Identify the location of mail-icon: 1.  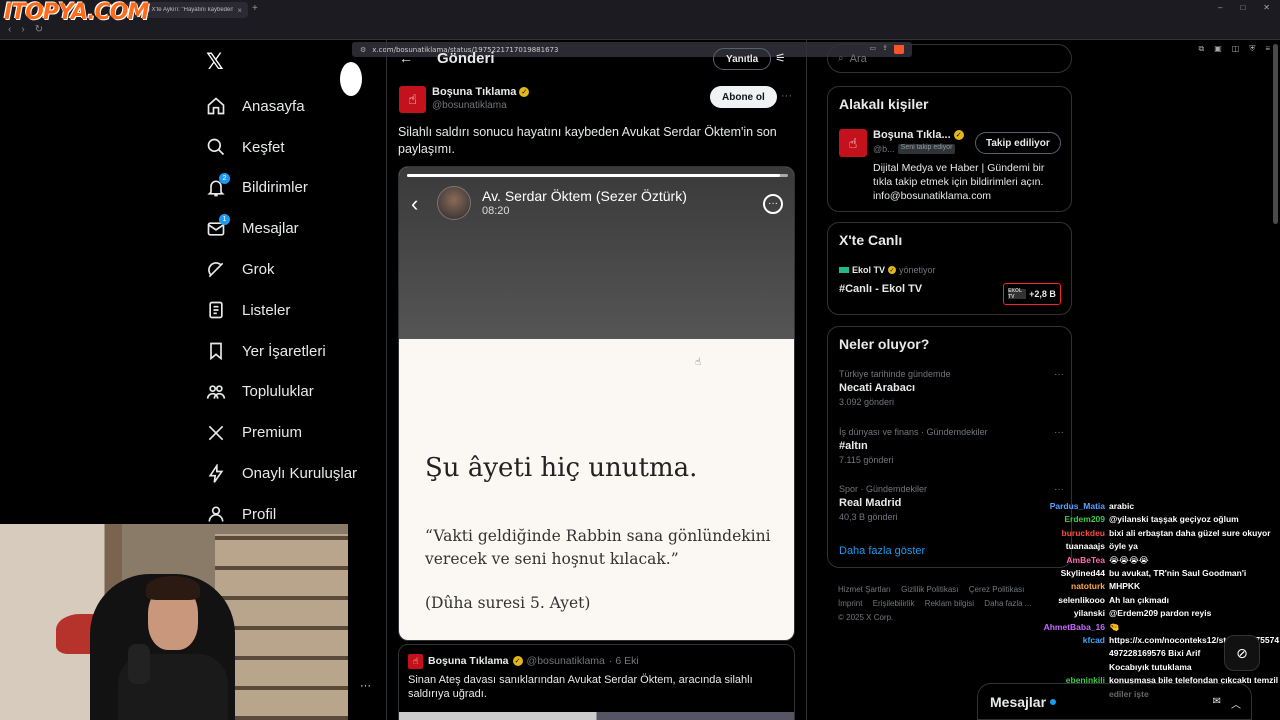
(217, 227).